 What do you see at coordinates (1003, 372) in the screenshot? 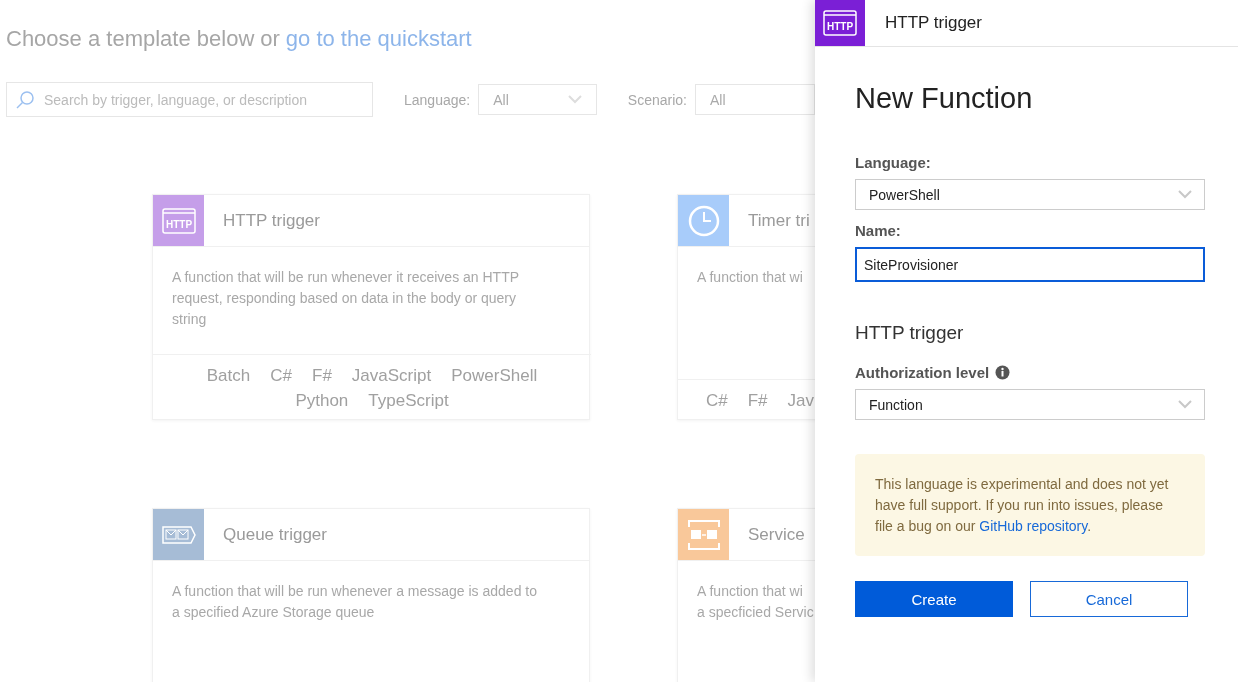
I see `info-icon` at bounding box center [1003, 372].